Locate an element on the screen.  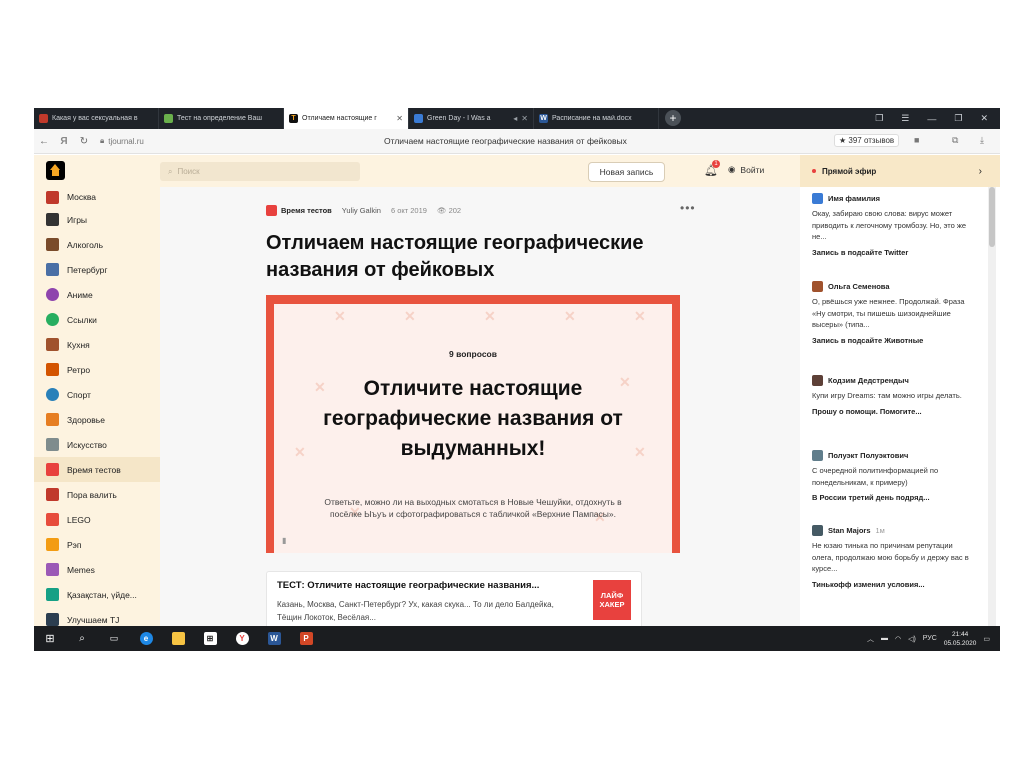
menu-icon: ☰ is located at coordinates (905, 118).